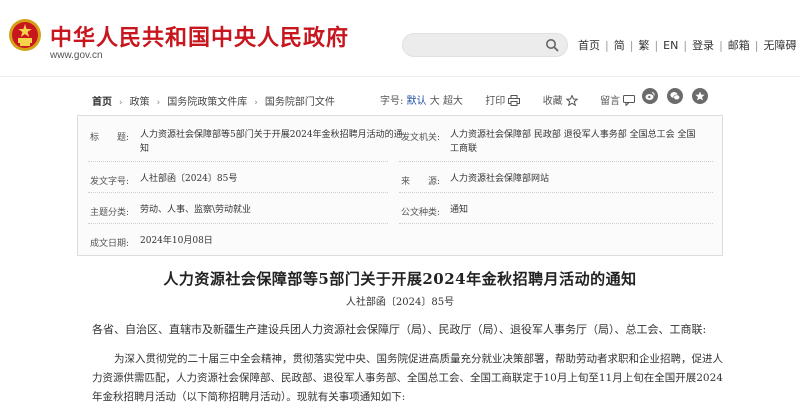 The height and width of the screenshot is (407, 800). Describe the element at coordinates (473, 46) in the screenshot. I see `search-input` at that location.